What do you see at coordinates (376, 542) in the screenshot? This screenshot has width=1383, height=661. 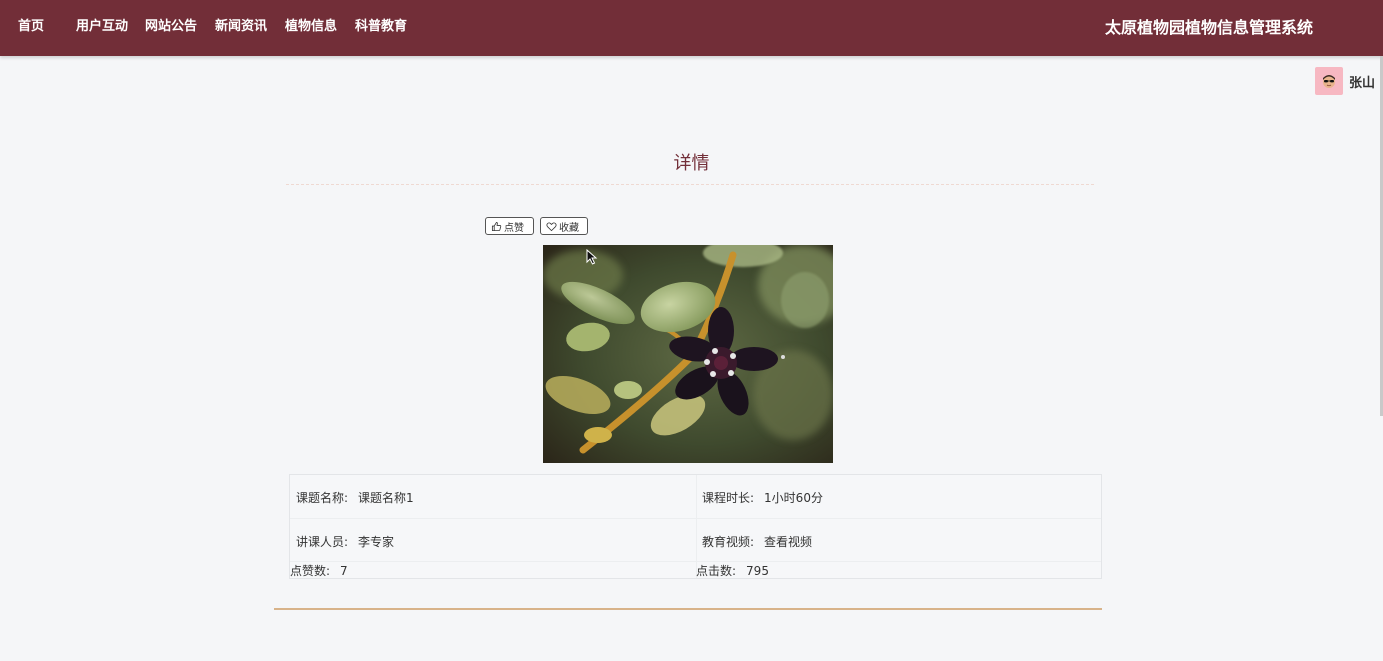 I see `lecturer-value: 李专家` at bounding box center [376, 542].